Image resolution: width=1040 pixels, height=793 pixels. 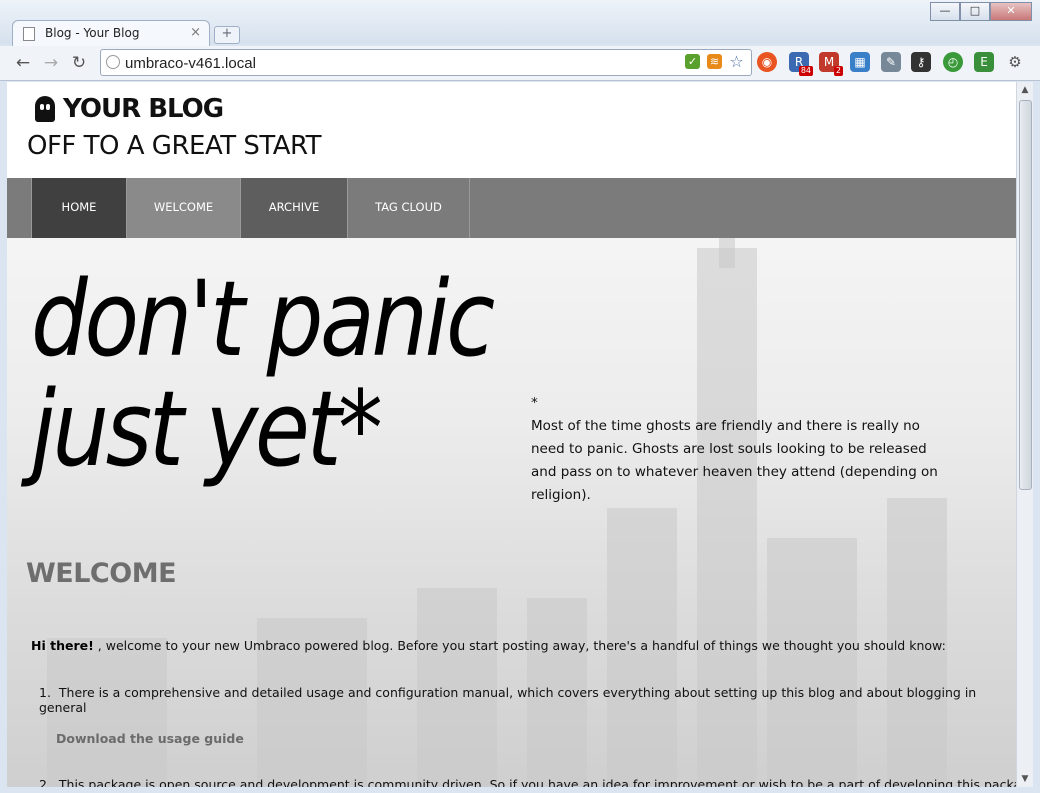 I want to click on globe-icon, so click(x=113, y=62).